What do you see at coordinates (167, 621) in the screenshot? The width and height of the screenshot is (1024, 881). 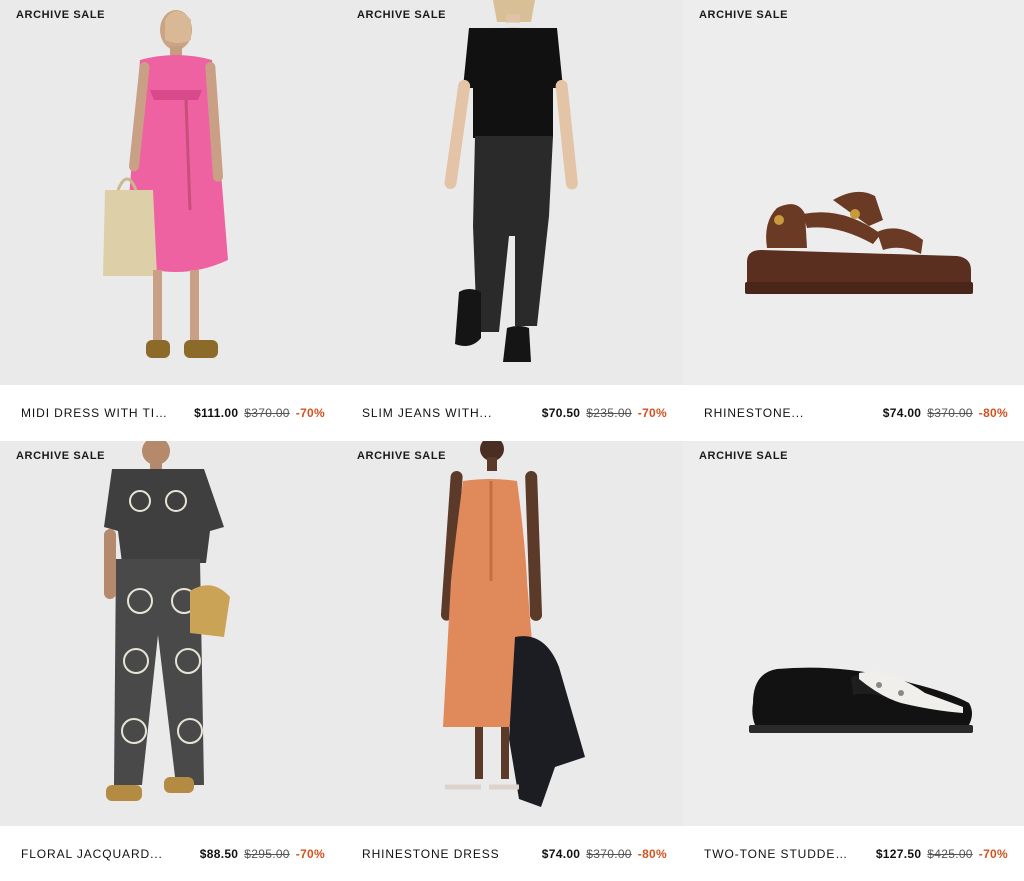 I see `jacquard-figure-illustration` at bounding box center [167, 621].